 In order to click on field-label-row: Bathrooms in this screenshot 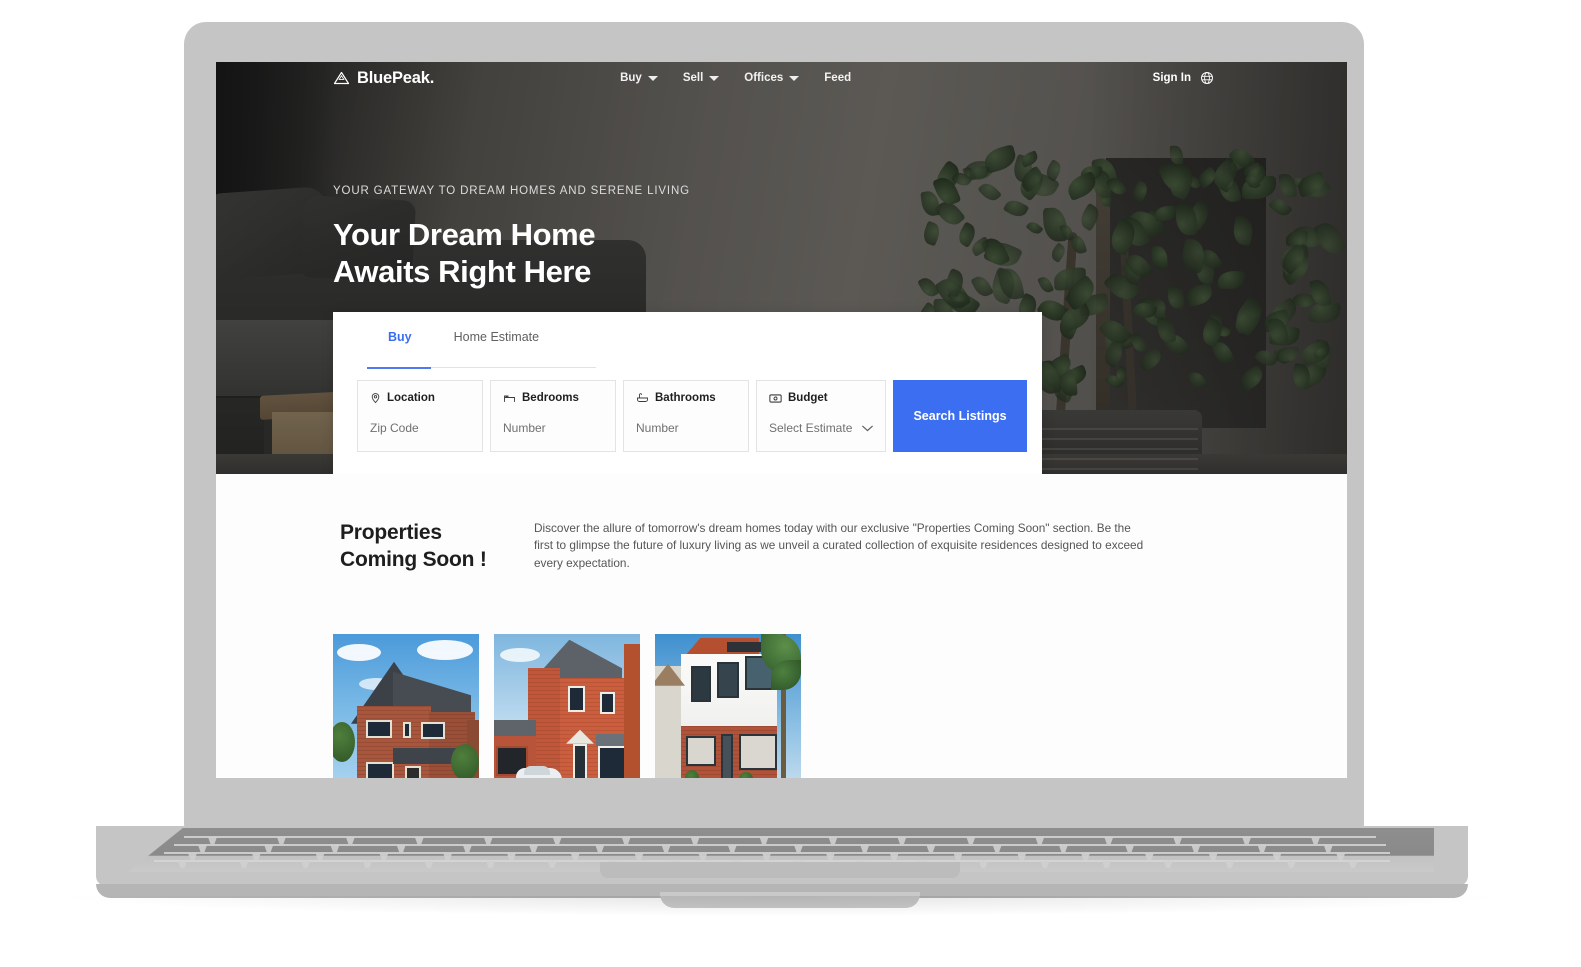, I will do `click(686, 398)`.